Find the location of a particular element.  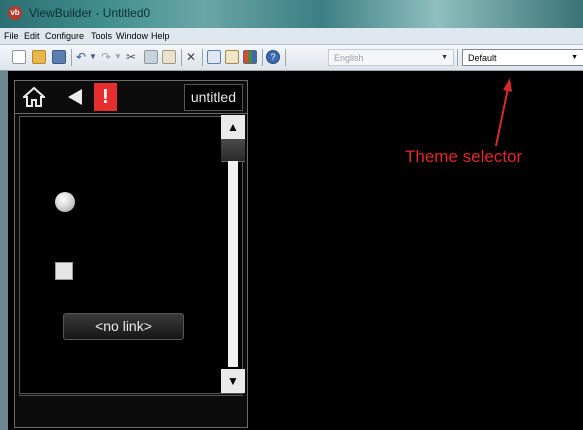

delete-icon: ✕ is located at coordinates (191, 57).